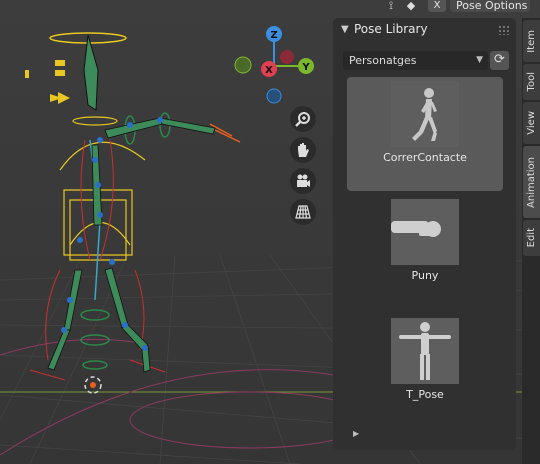 The image size is (540, 464). Describe the element at coordinates (425, 394) in the screenshot. I see `pose-label: T_Pose` at that location.